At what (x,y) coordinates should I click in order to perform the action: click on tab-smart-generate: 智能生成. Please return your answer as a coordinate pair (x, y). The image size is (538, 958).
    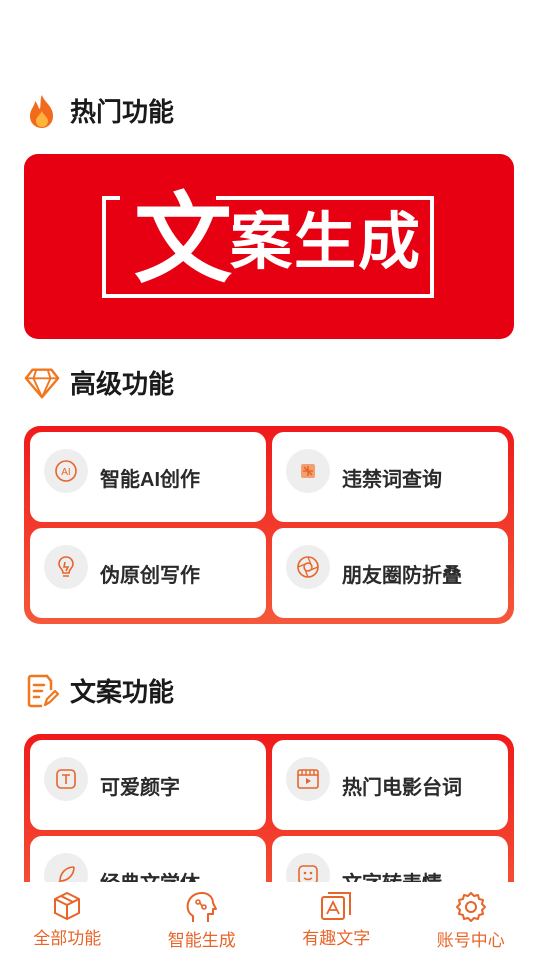
    Looking at the image, I should click on (202, 916).